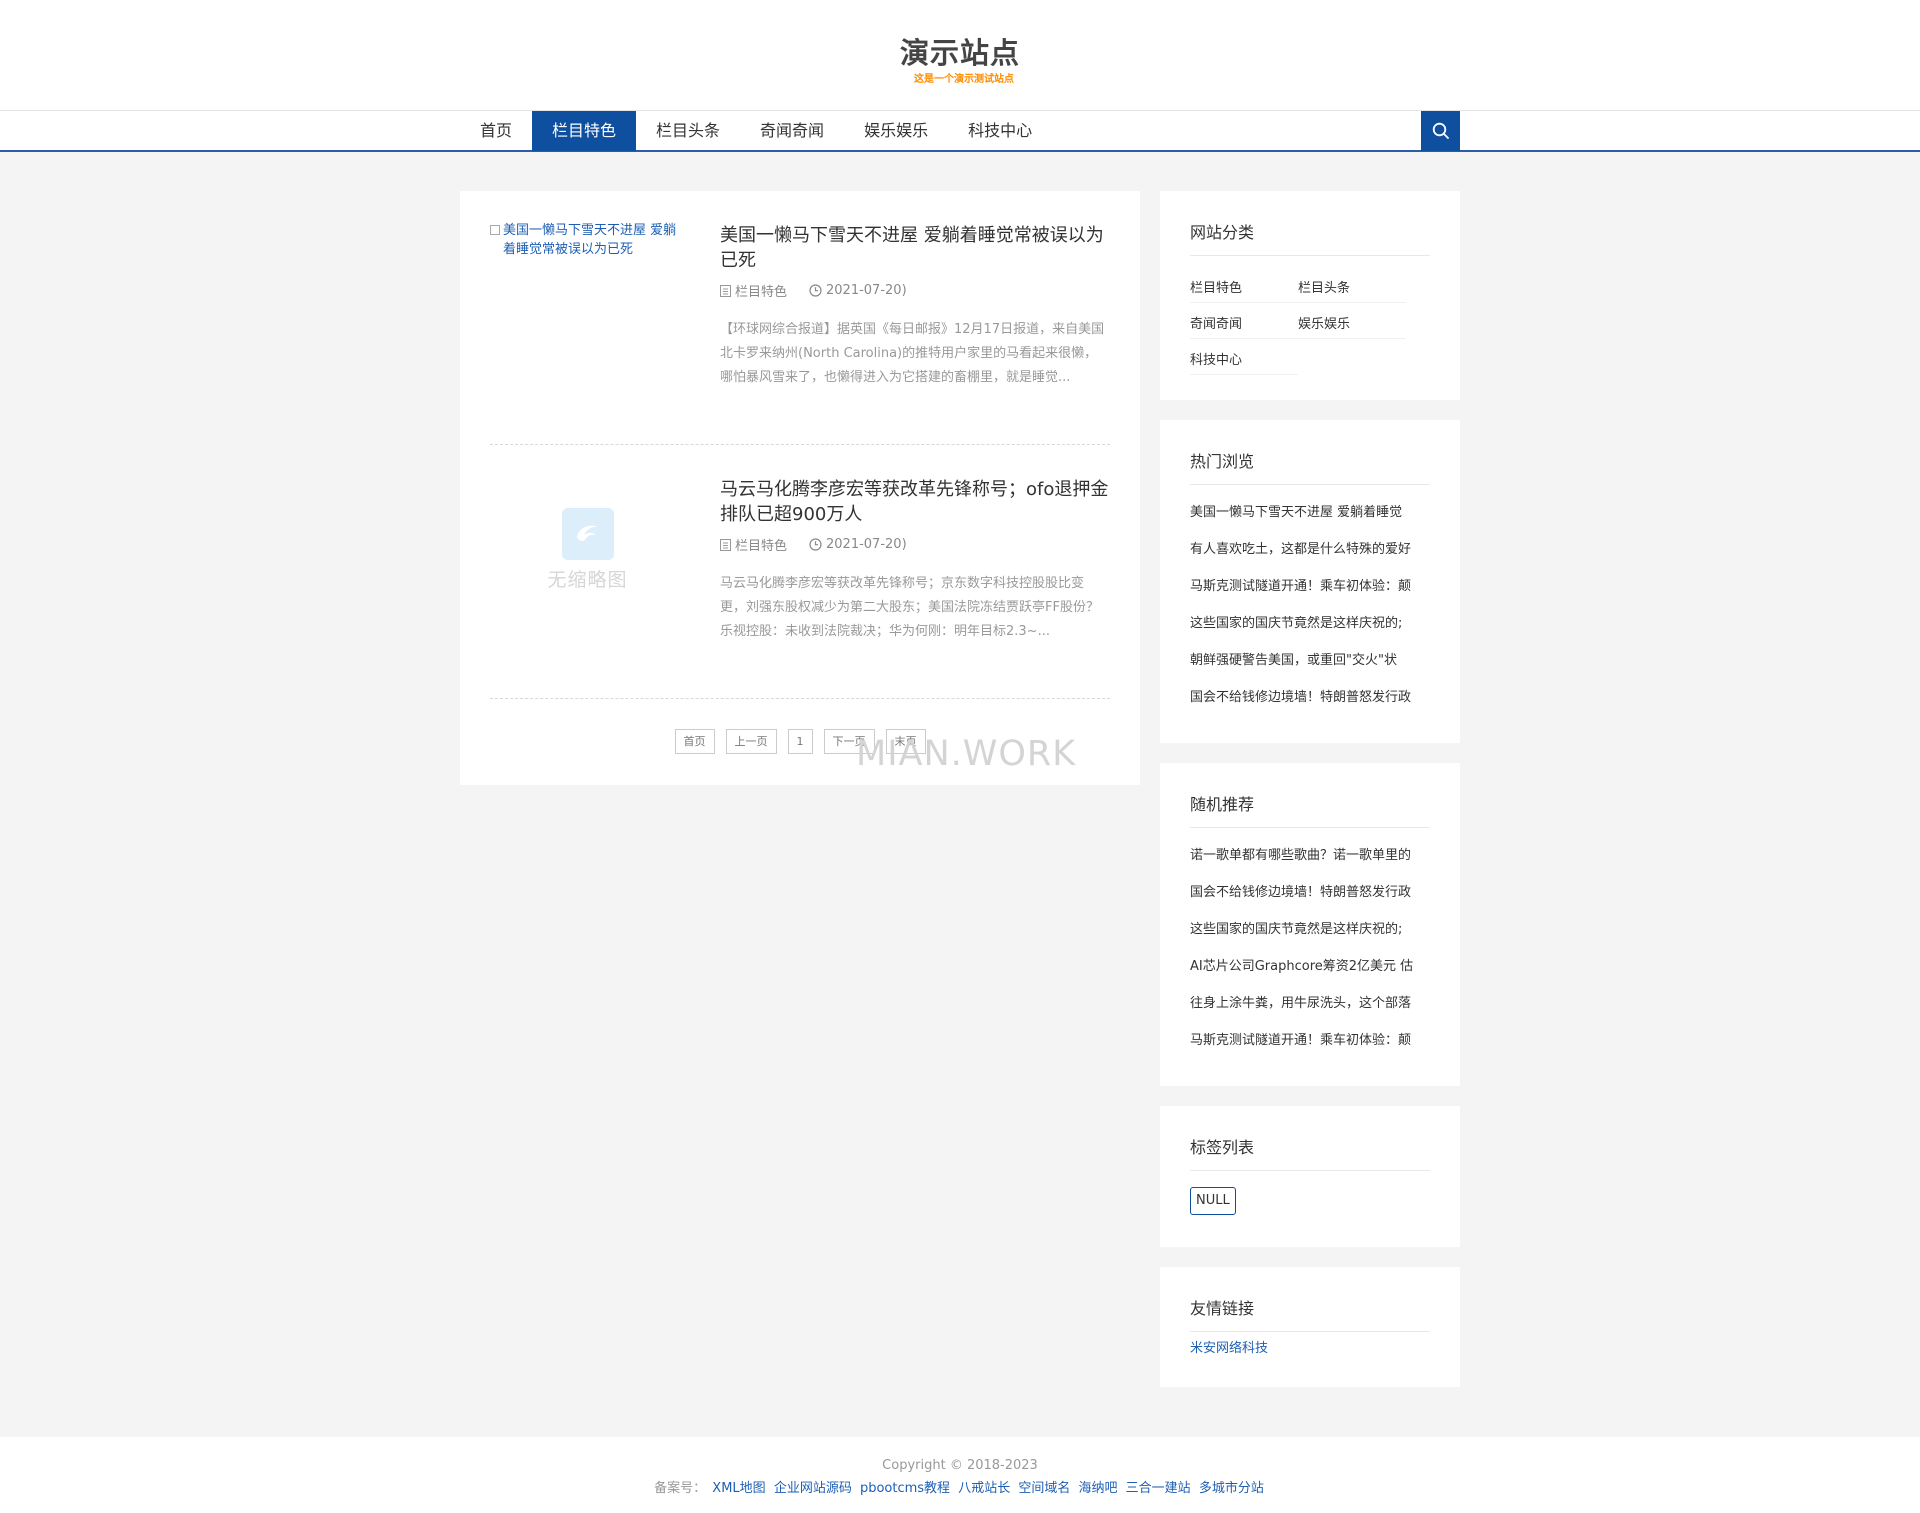 The image size is (1920, 1513). I want to click on category-item: 栏目头条, so click(1352, 287).